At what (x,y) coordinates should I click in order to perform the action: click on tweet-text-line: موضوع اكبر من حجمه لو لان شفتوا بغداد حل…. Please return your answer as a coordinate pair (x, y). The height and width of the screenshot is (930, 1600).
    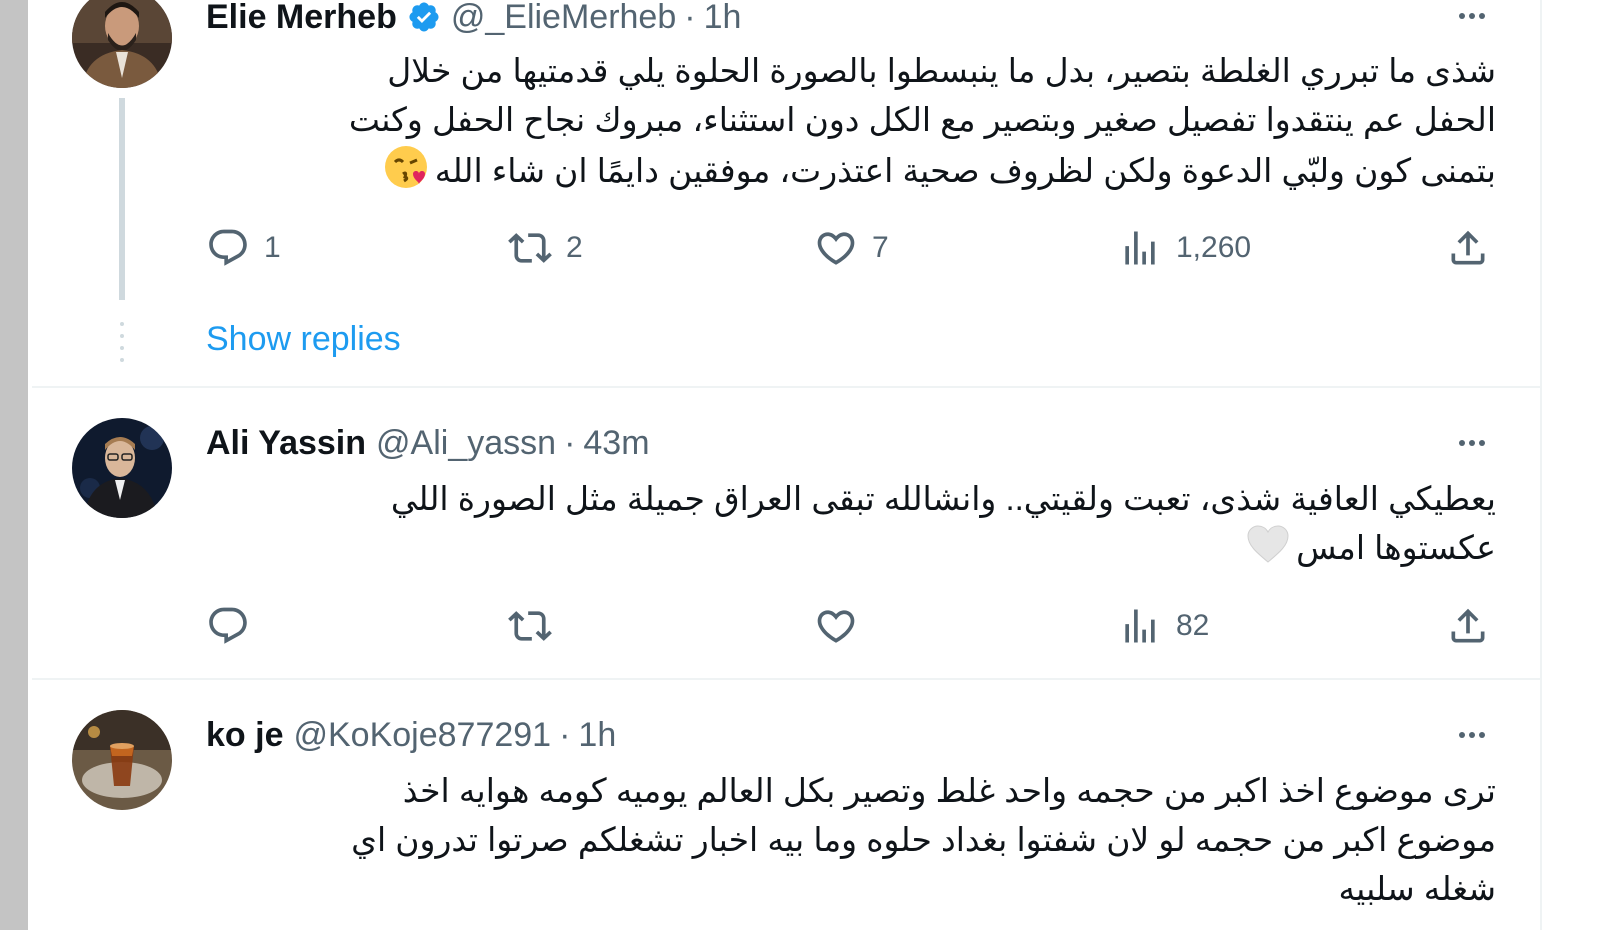
    Looking at the image, I should click on (923, 839).